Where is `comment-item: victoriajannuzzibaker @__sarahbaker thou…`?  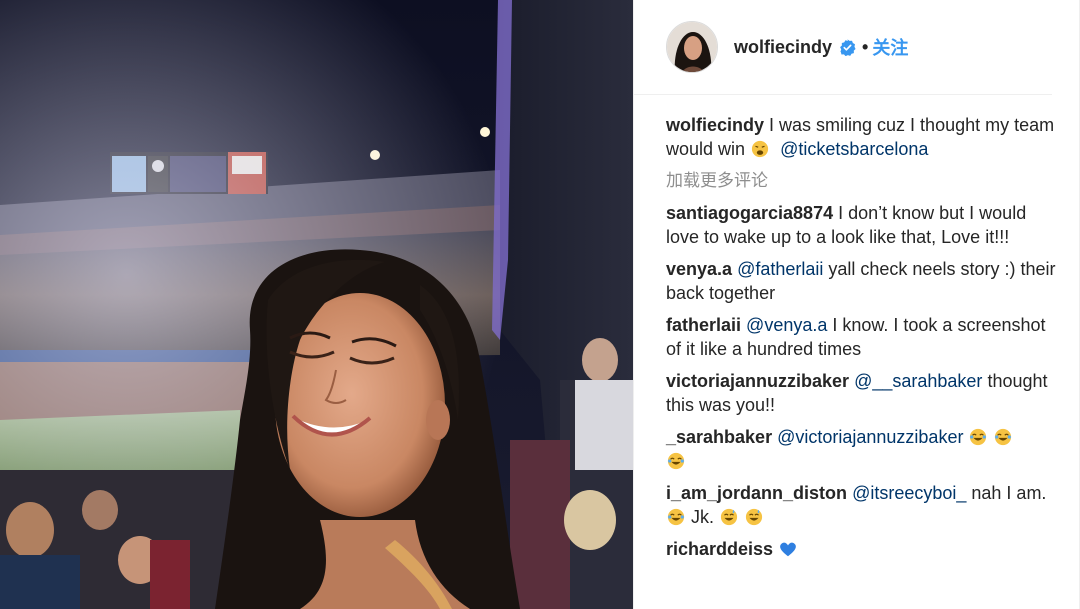
comment-item: victoriajannuzzibaker @__sarahbaker thou… is located at coordinates (861, 393).